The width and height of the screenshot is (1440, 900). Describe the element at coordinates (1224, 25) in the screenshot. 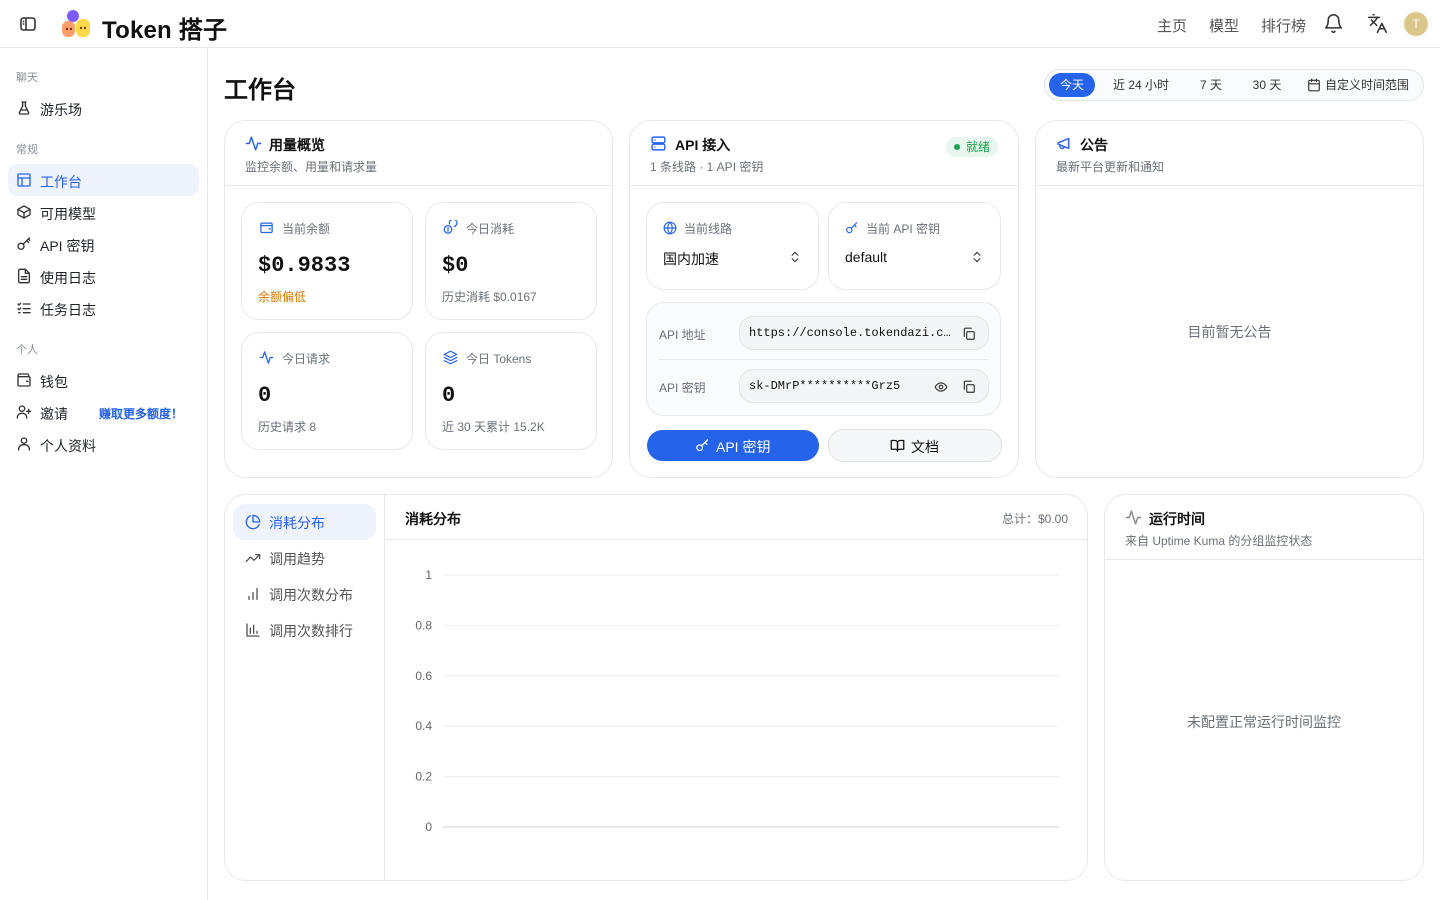

I see `nav-models-link: 模型` at that location.